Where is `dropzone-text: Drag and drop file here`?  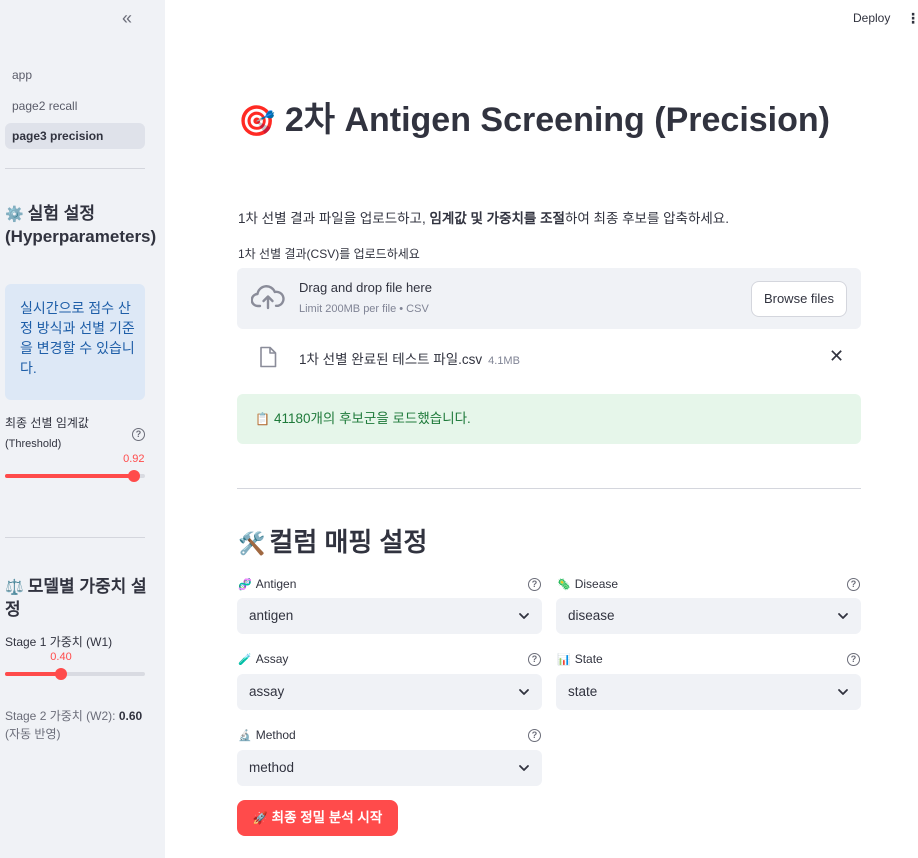
dropzone-text: Drag and drop file here is located at coordinates (365, 287).